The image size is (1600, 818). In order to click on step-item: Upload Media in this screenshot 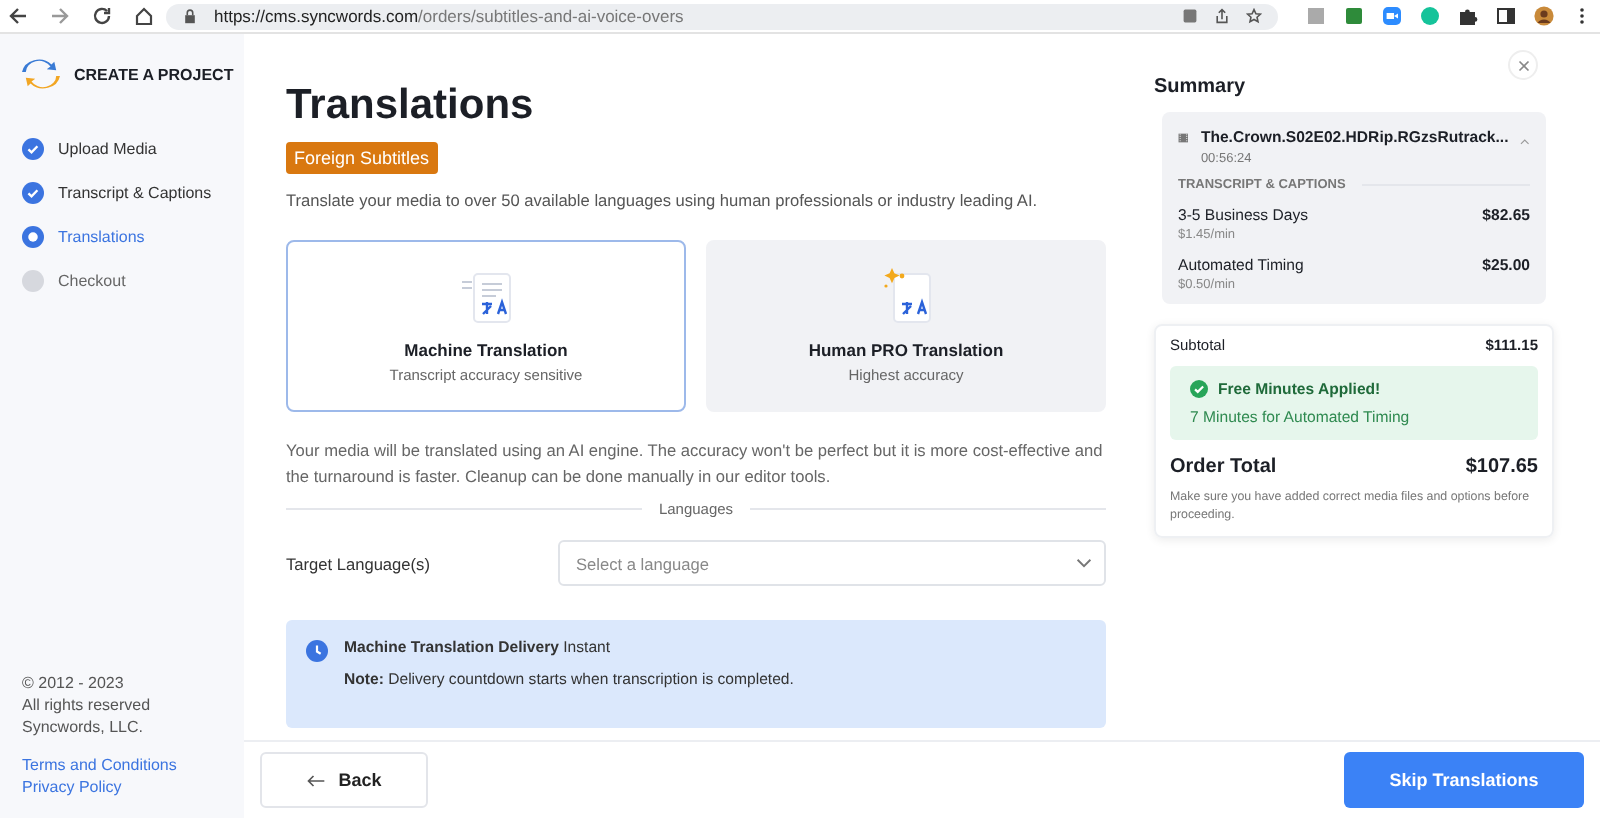, I will do `click(133, 148)`.